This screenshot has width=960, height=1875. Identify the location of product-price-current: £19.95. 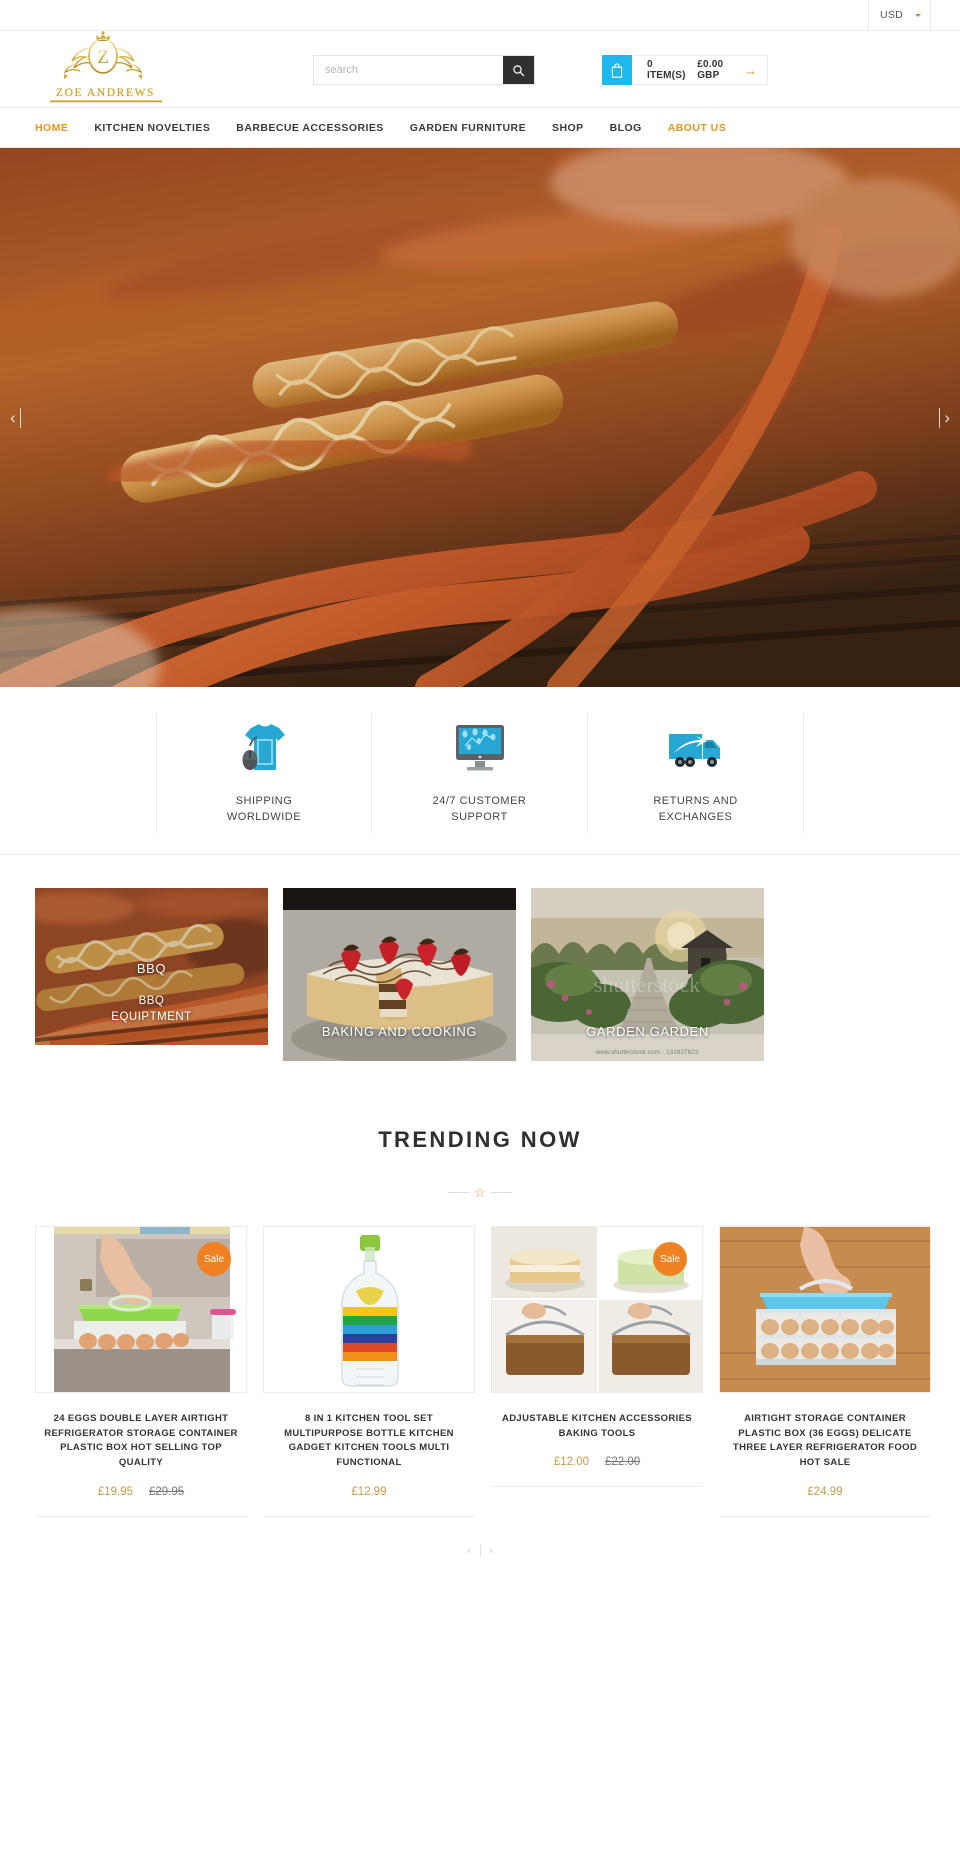
(115, 1491).